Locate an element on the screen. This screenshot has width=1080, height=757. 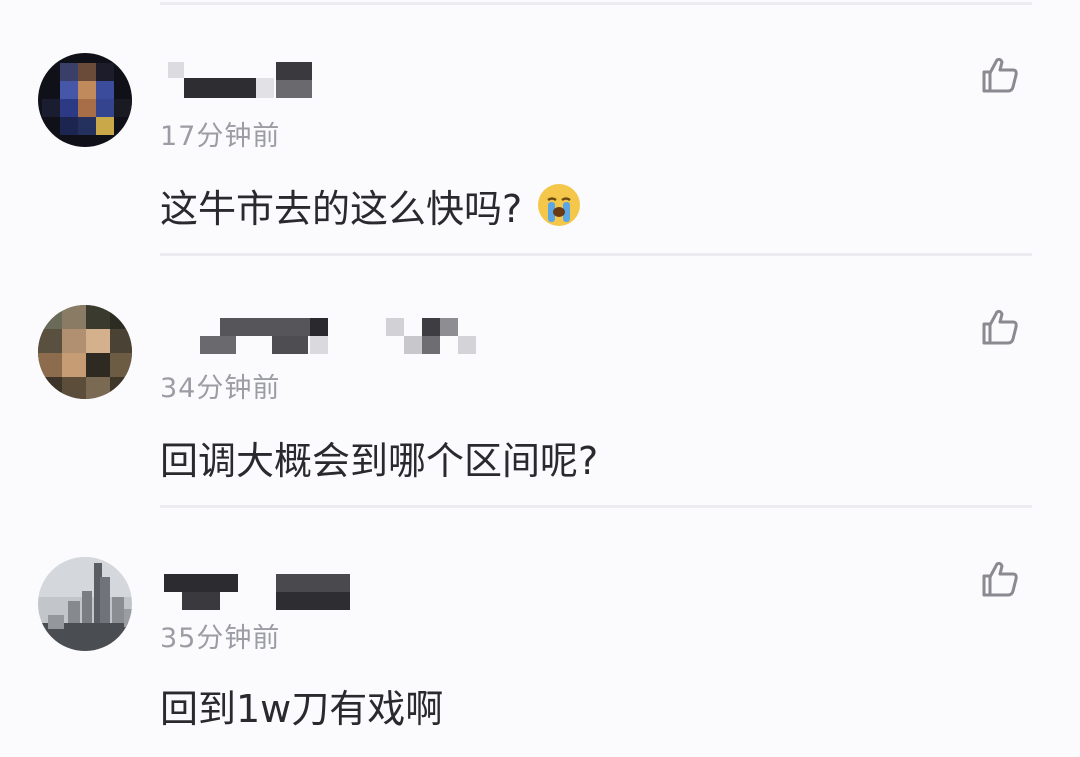
comment-text: 这牛市去的这么快吗? is located at coordinates (371, 205).